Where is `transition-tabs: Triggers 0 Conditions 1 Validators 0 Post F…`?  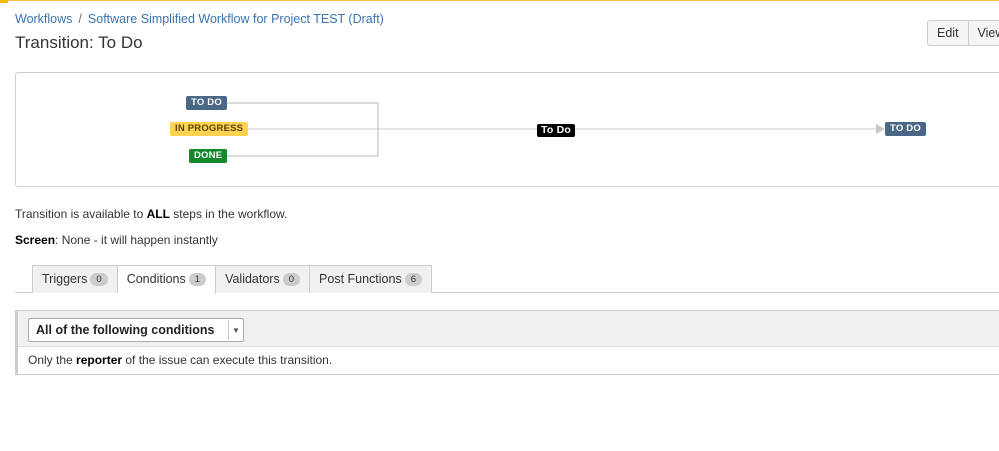
transition-tabs: Triggers 0 Conditions 1 Validators 0 Post F… is located at coordinates (232, 279).